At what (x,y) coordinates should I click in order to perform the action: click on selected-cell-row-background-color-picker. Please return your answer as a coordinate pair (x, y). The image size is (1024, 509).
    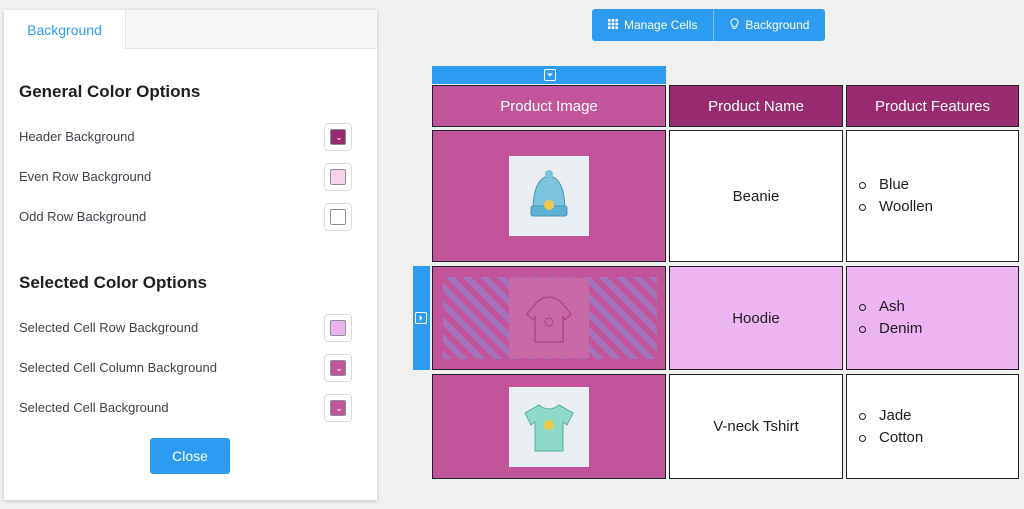
    Looking at the image, I should click on (338, 328).